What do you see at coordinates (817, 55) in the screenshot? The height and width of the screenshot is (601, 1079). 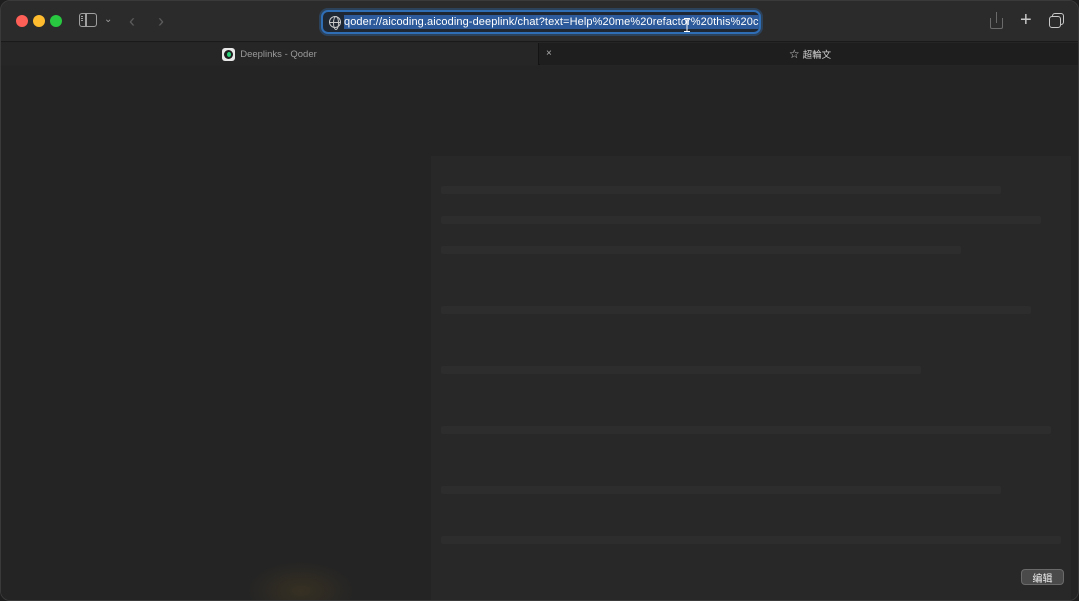 I see `tab-title: 超輪文` at bounding box center [817, 55].